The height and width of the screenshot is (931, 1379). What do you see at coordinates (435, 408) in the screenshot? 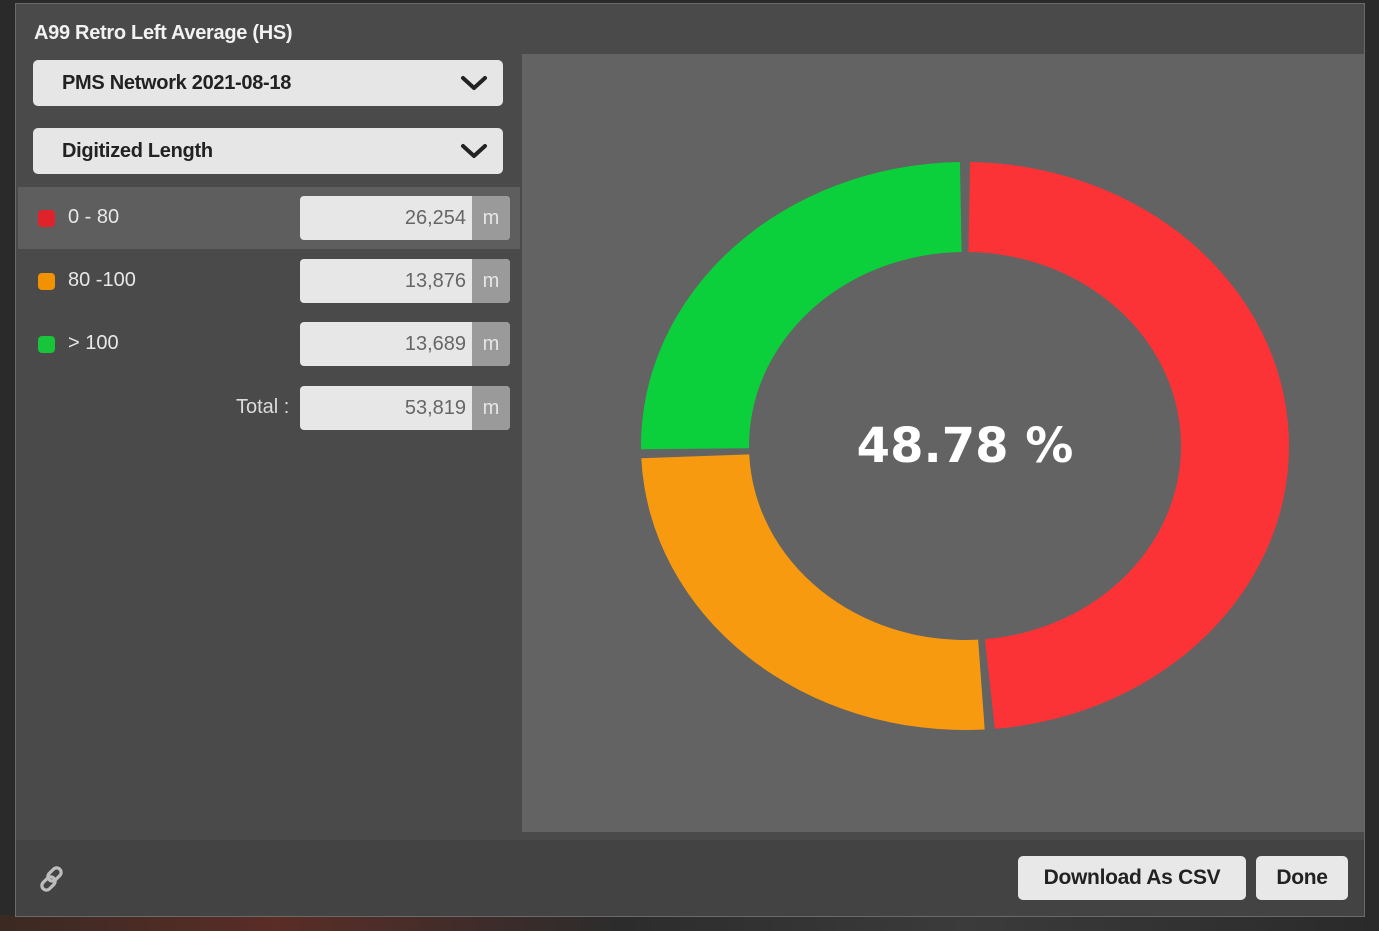
I see `total-value: 53,819` at bounding box center [435, 408].